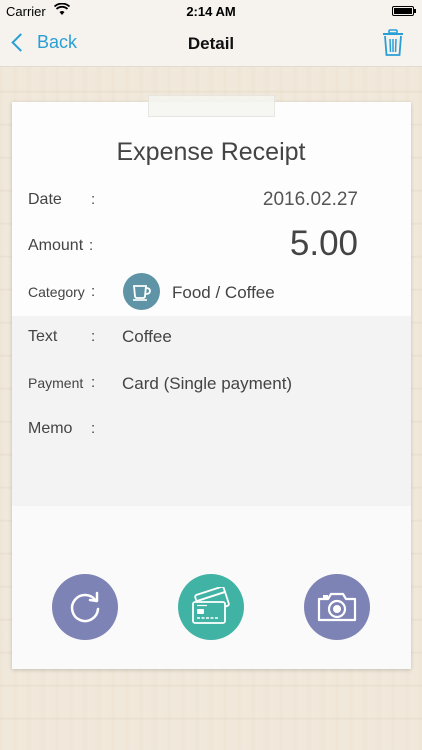  I want to click on text-label: Text, so click(43, 336).